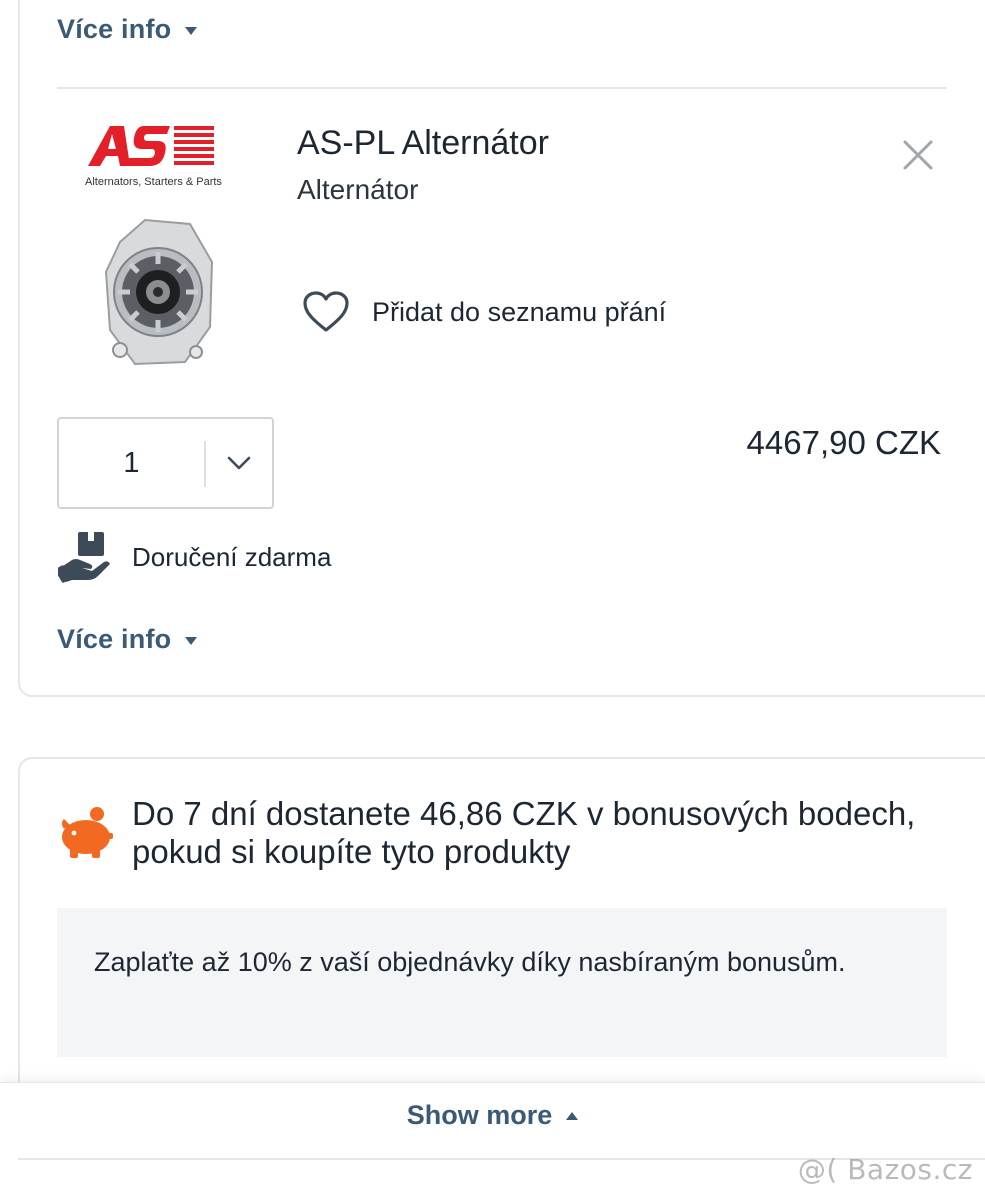 Image resolution: width=985 pixels, height=1200 pixels. What do you see at coordinates (160, 292) in the screenshot?
I see `alternator-image` at bounding box center [160, 292].